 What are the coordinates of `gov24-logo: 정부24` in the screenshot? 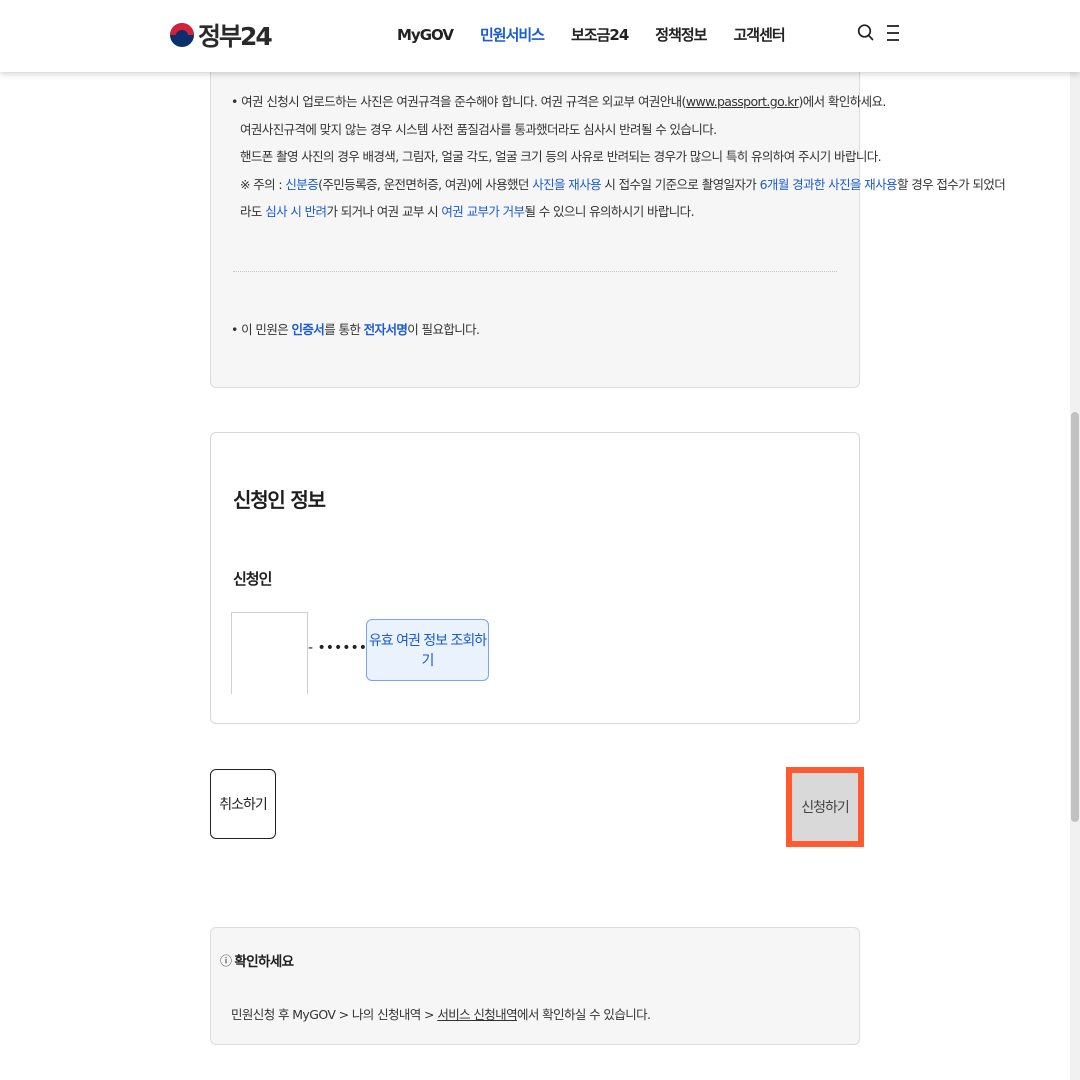 It's located at (221, 35).